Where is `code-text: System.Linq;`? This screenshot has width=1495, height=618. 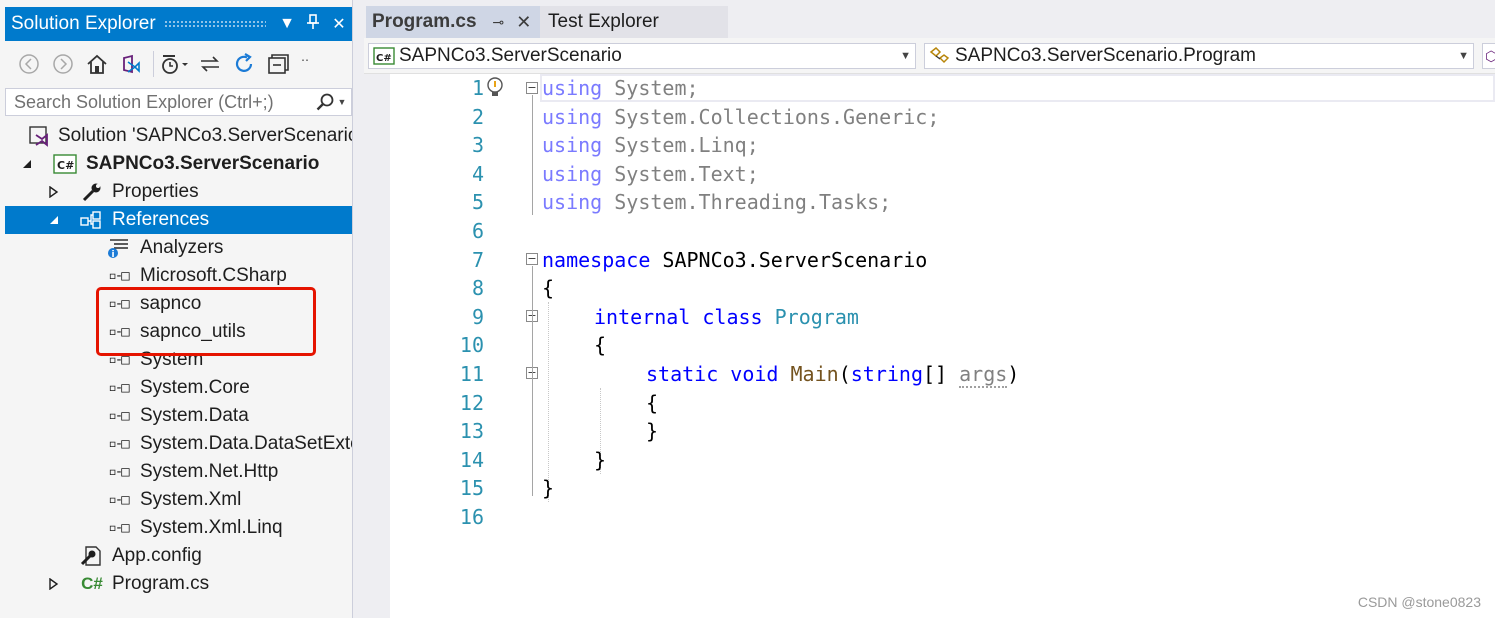
code-text: System.Linq; is located at coordinates (680, 145).